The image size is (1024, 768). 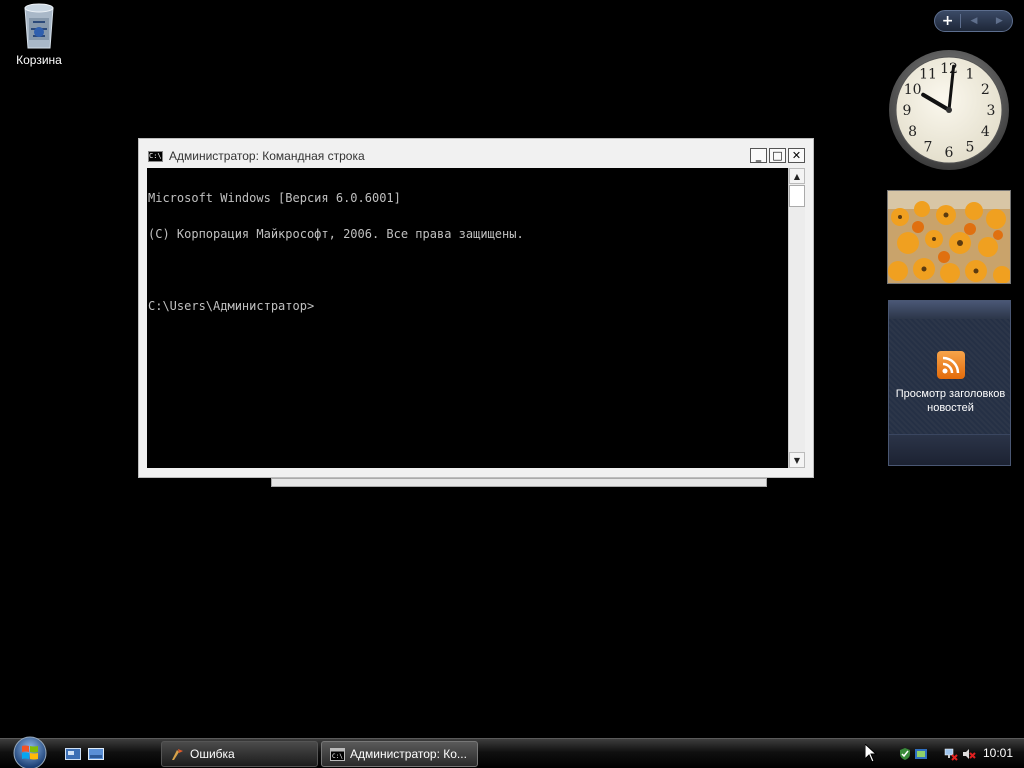 I want to click on recycle-bin-icon, so click(x=39, y=26).